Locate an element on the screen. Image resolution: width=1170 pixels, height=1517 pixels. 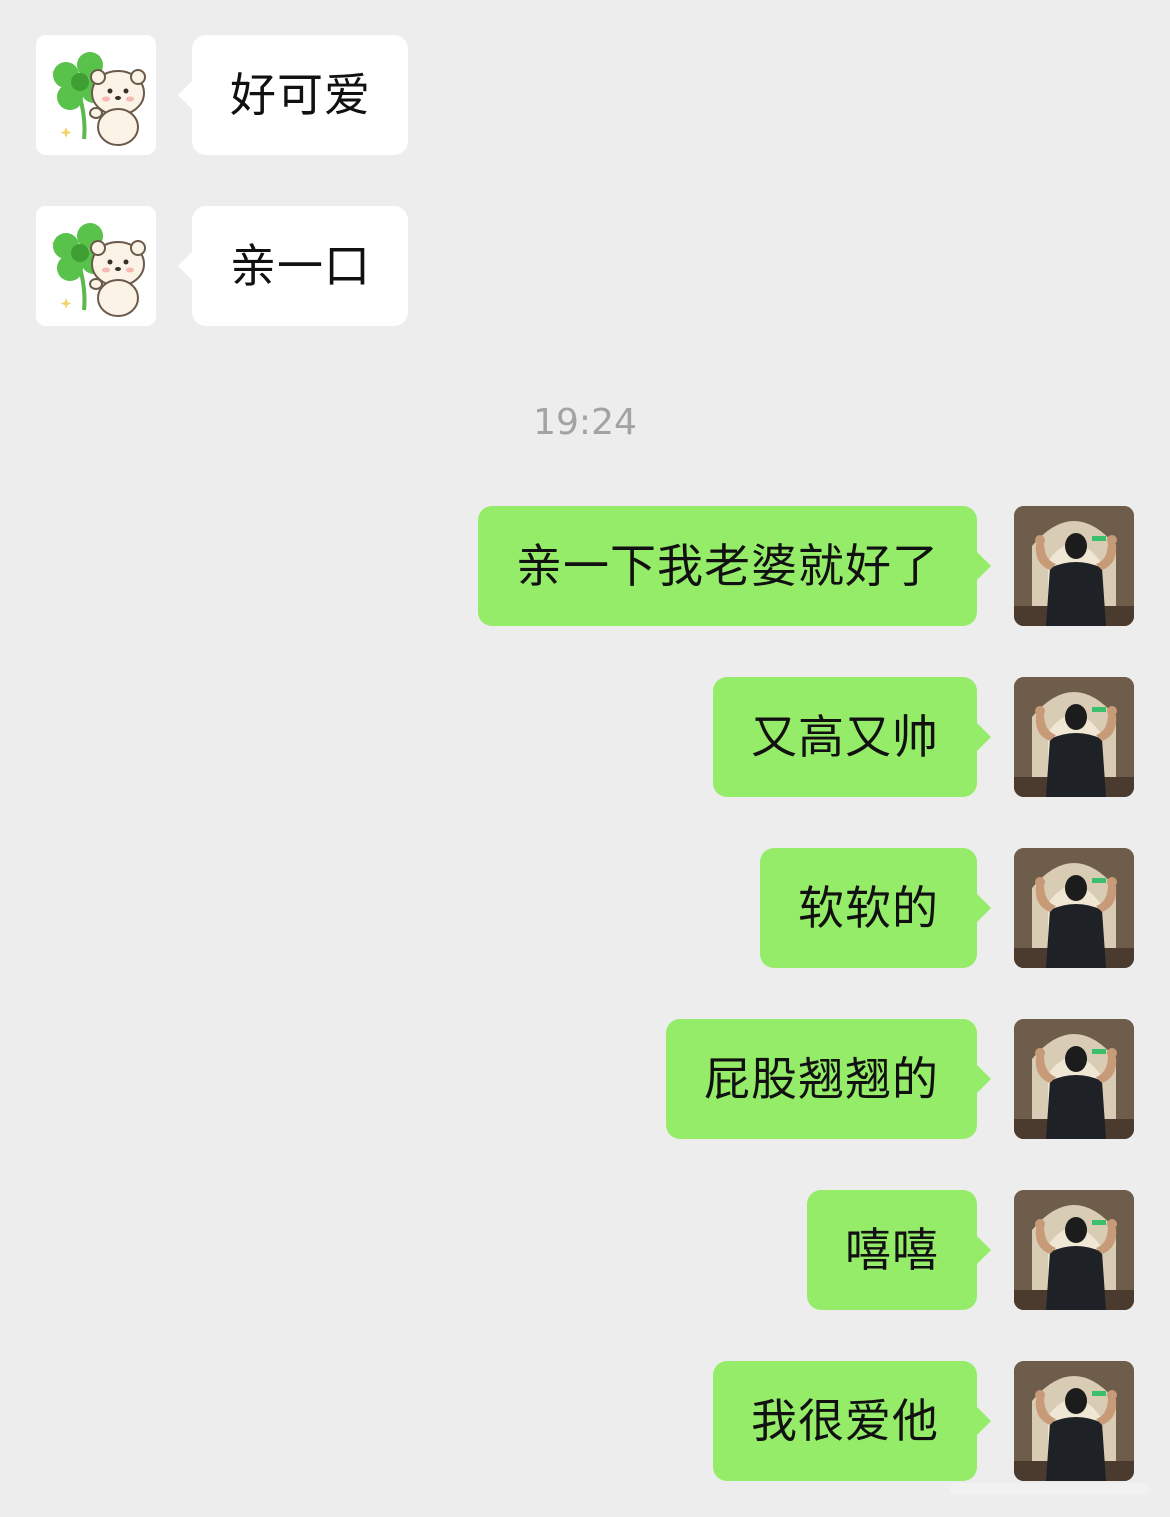
outgoing-message-bubble: 嘻嘻 is located at coordinates (899, 1250).